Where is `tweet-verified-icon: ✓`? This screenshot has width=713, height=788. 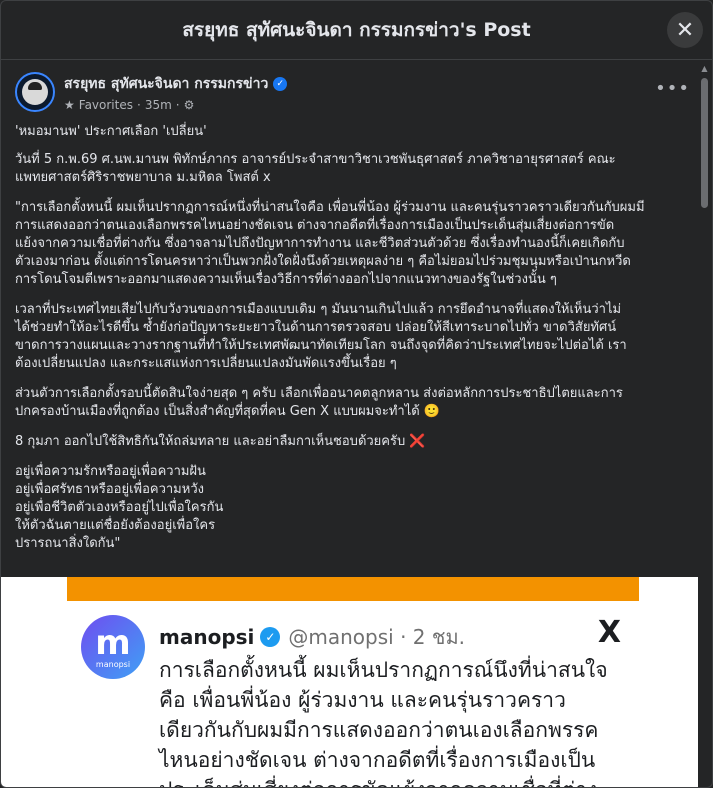 tweet-verified-icon: ✓ is located at coordinates (270, 637).